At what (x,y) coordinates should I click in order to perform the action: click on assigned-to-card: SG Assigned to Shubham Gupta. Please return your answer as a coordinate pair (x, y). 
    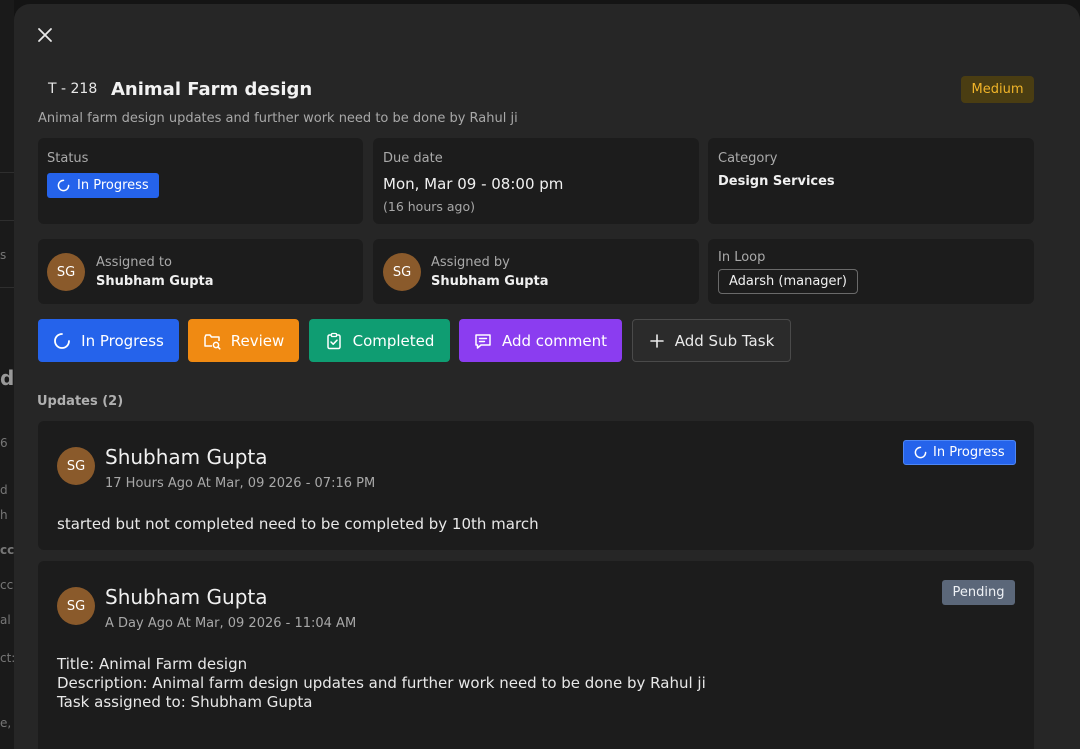
    Looking at the image, I should click on (200, 271).